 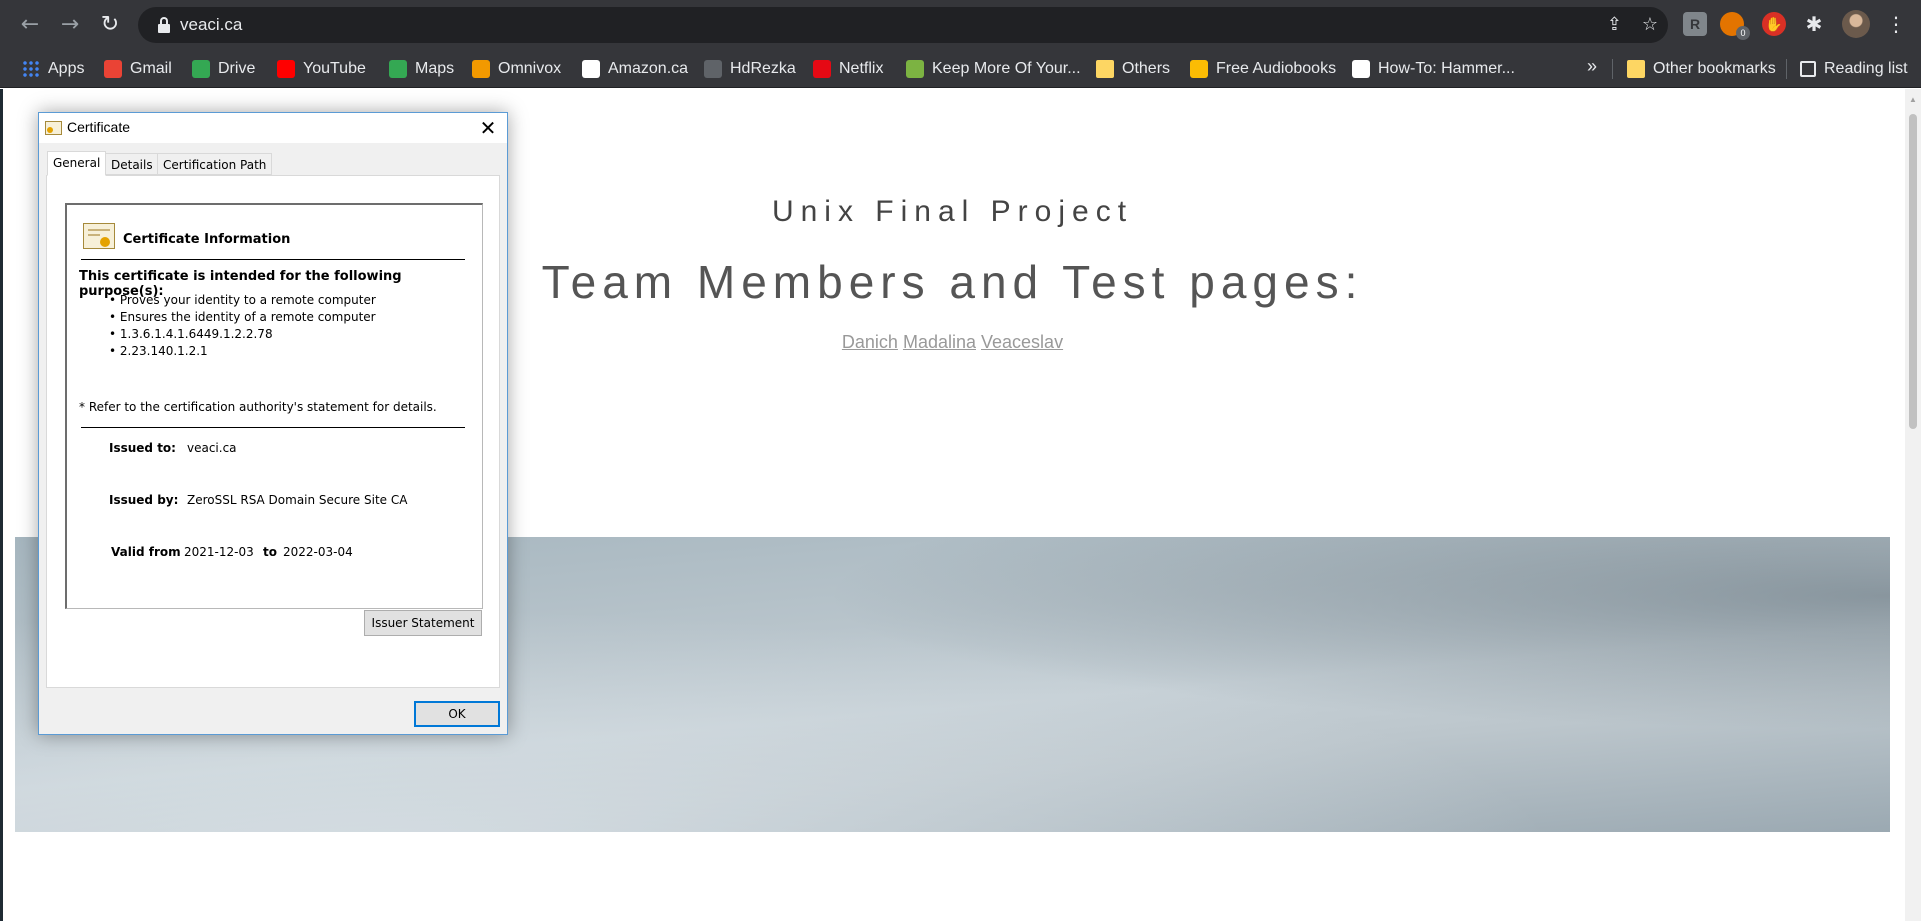 I want to click on drive-icon, so click(x=201, y=69).